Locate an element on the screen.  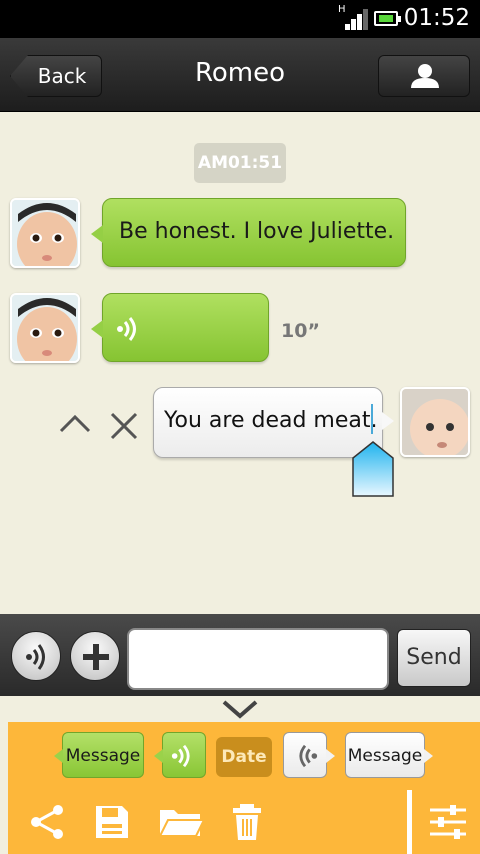
legend-date: Date is located at coordinates (244, 757).